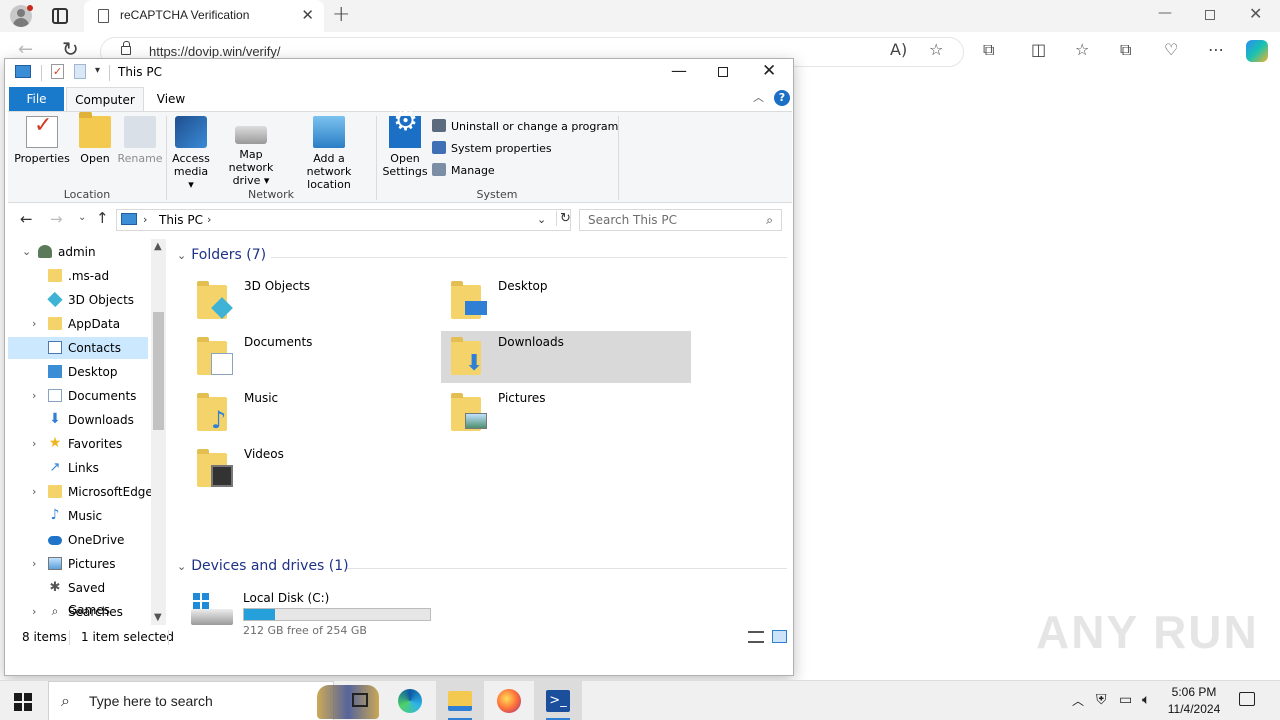 This screenshot has height=720, width=1280. Describe the element at coordinates (680, 220) in the screenshot. I see `search-input: Search This PC ⌕` at that location.